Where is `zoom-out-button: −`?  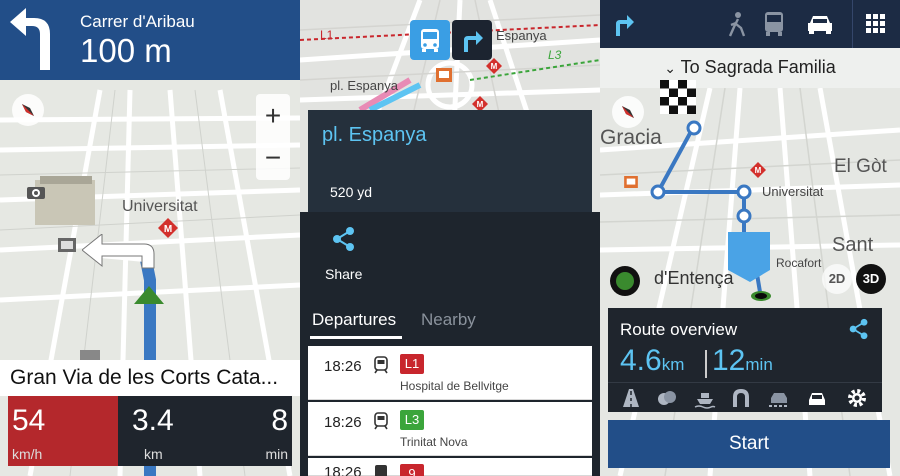
zoom-out-button: − is located at coordinates (273, 158).